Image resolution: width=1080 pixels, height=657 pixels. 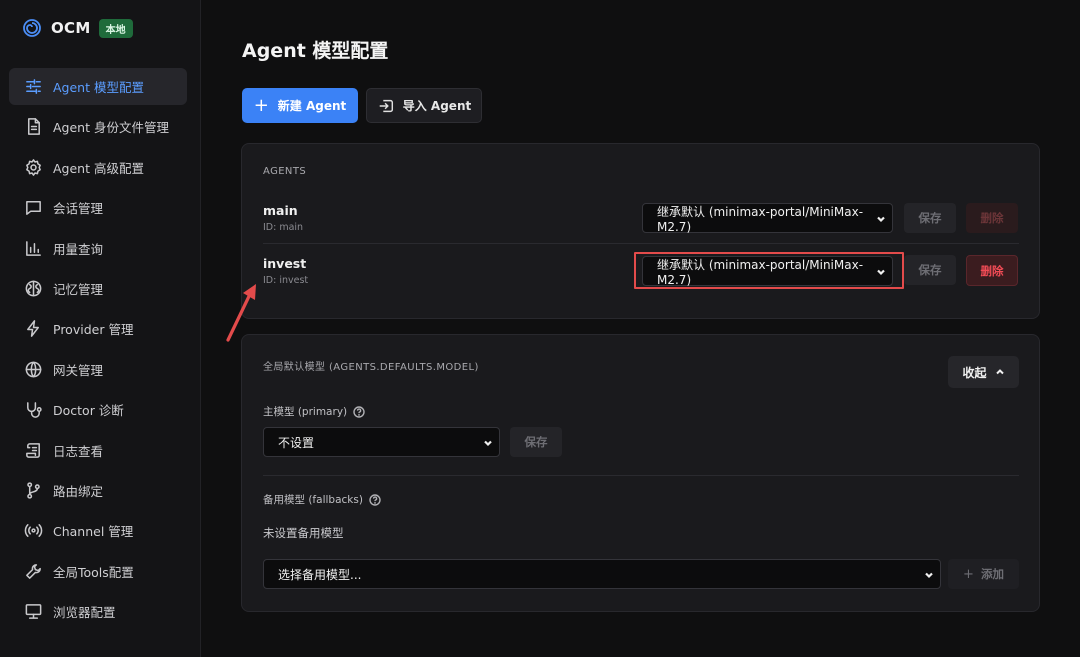 What do you see at coordinates (437, 106) in the screenshot?
I see `import-agent-label: 导入 Agent` at bounding box center [437, 106].